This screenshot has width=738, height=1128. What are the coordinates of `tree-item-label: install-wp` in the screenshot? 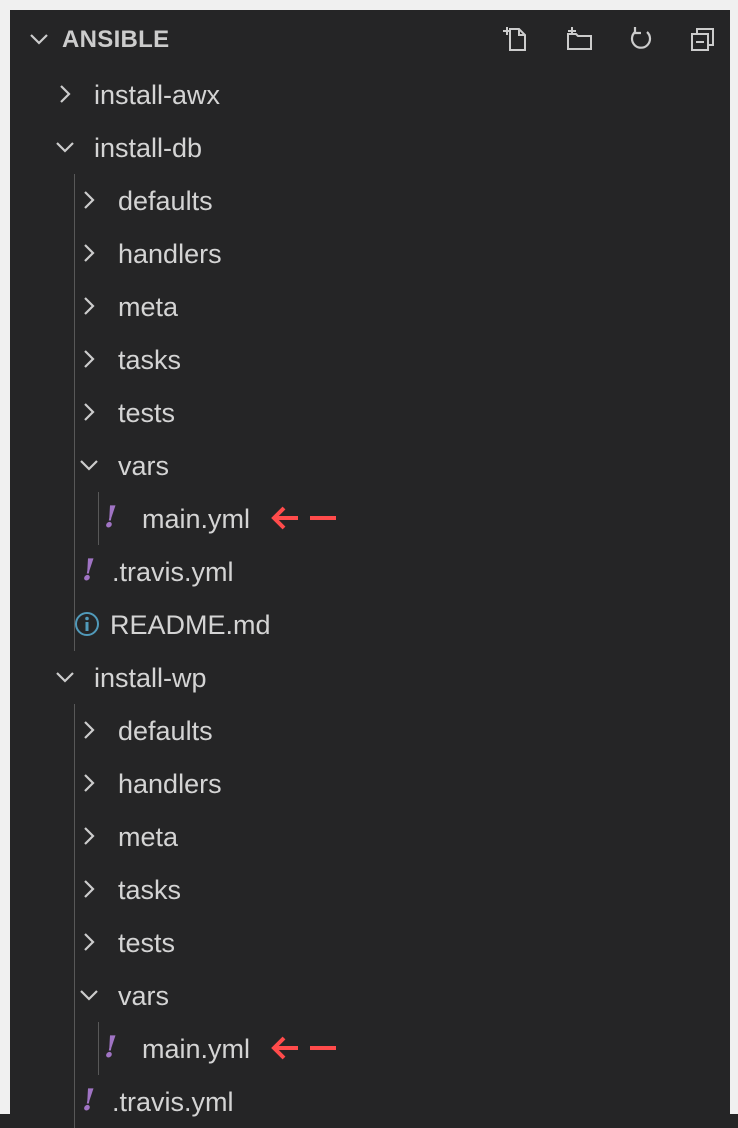 It's located at (150, 678).